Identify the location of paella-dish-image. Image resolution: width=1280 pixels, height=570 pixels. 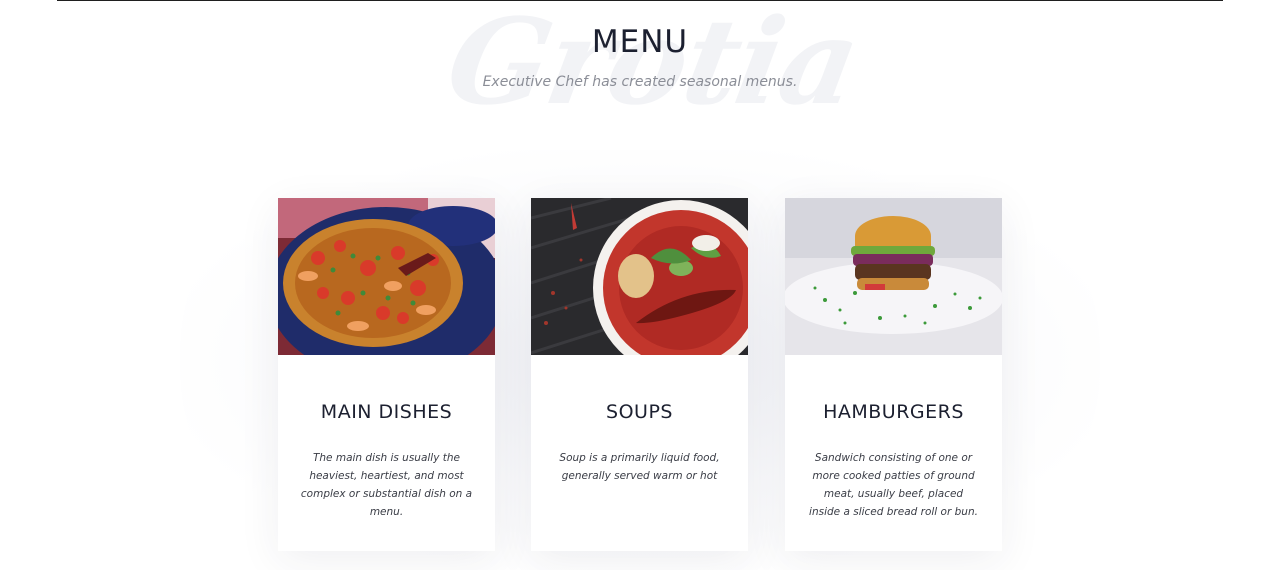
(386, 276).